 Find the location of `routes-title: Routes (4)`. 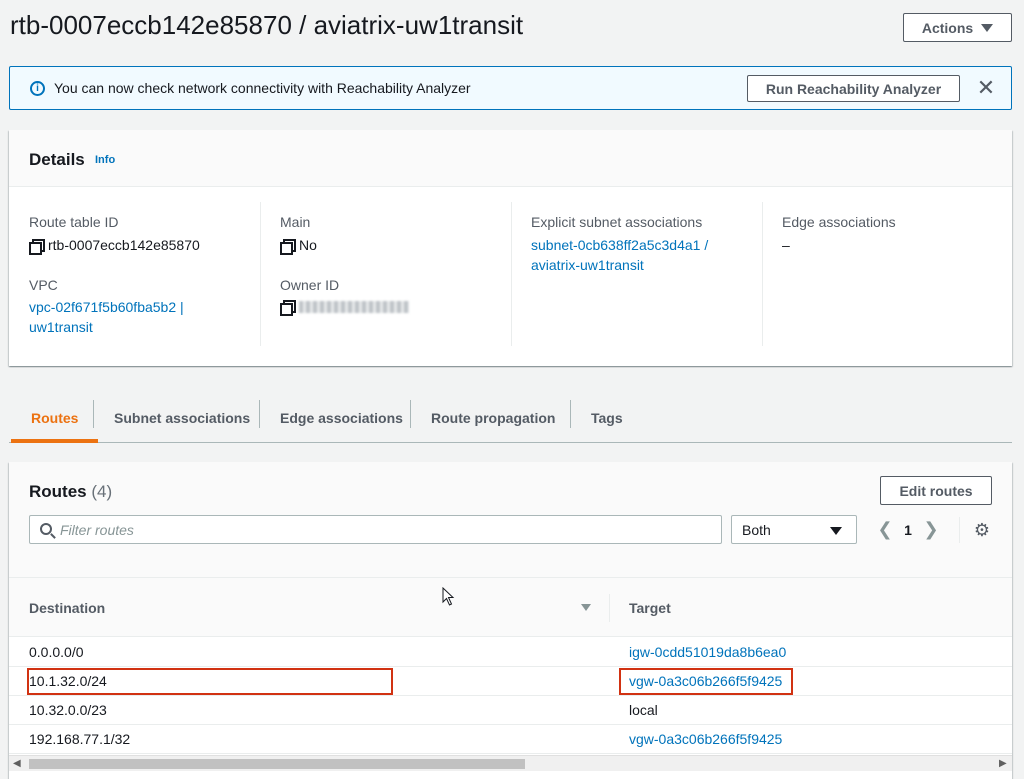

routes-title: Routes (4) is located at coordinates (71, 491).